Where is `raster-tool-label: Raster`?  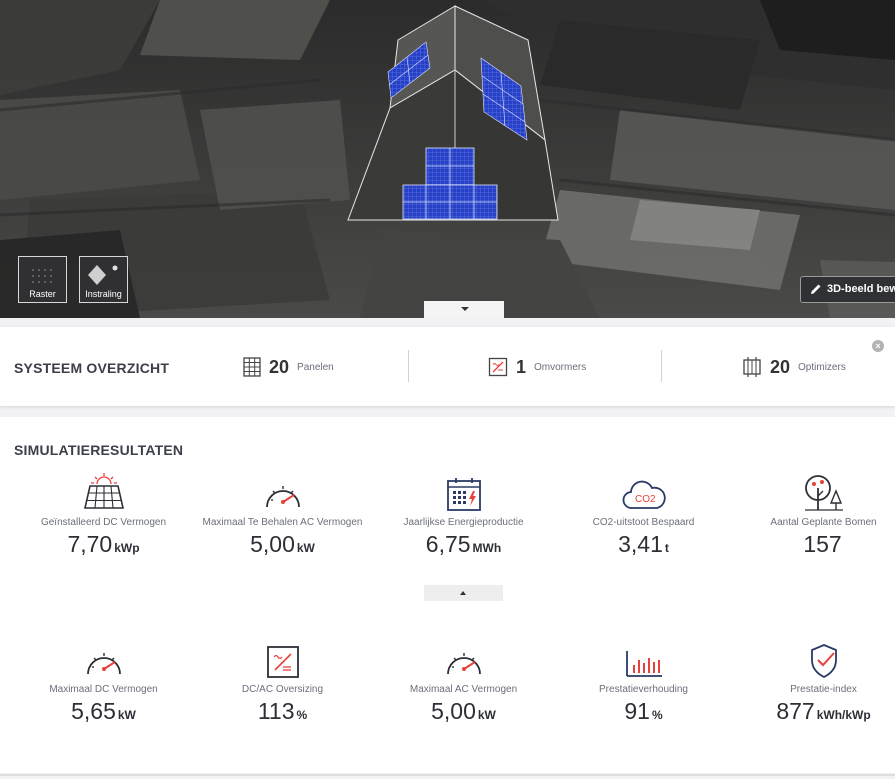
raster-tool-label: Raster is located at coordinates (42, 294).